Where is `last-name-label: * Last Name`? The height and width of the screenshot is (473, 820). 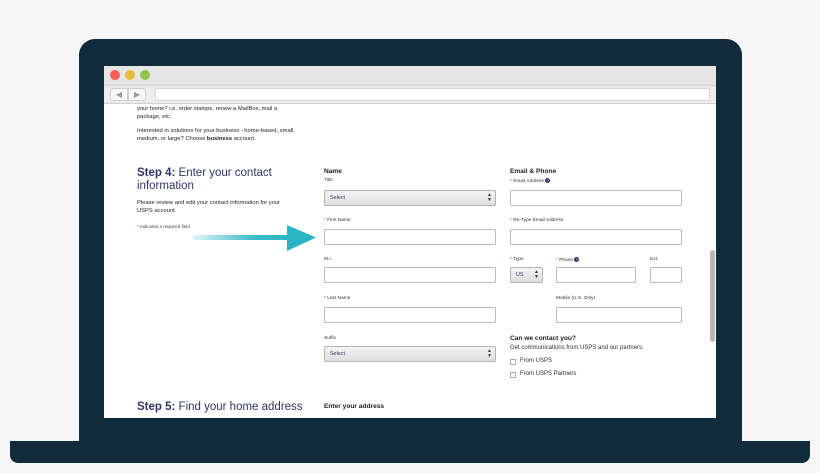 last-name-label: * Last Name is located at coordinates (337, 298).